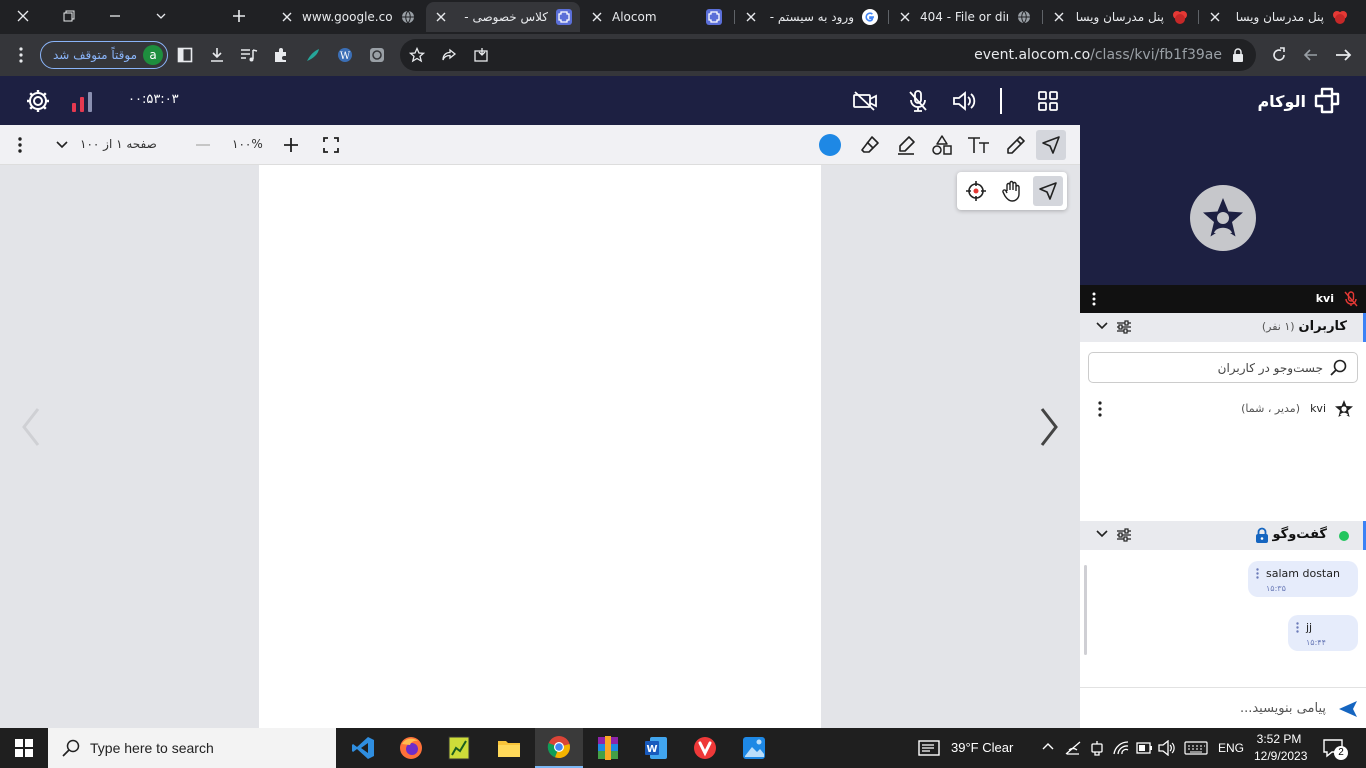 This screenshot has height=768, width=1366. I want to click on new-tab-button, so click(239, 16).